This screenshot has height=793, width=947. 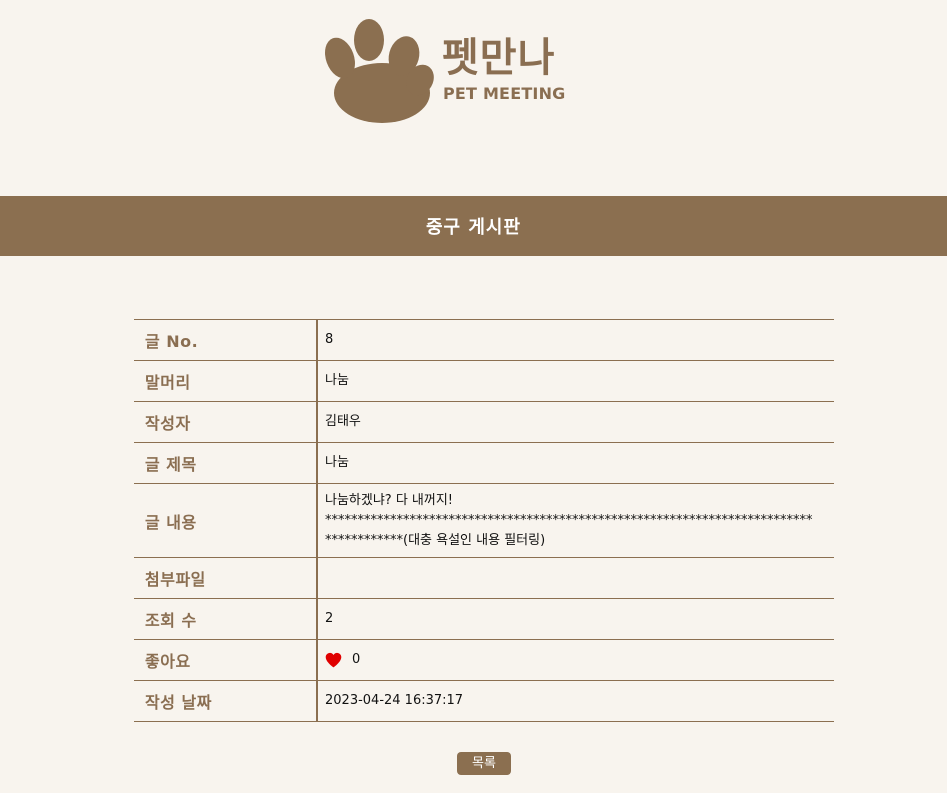 I want to click on attachment-value, so click(x=575, y=578).